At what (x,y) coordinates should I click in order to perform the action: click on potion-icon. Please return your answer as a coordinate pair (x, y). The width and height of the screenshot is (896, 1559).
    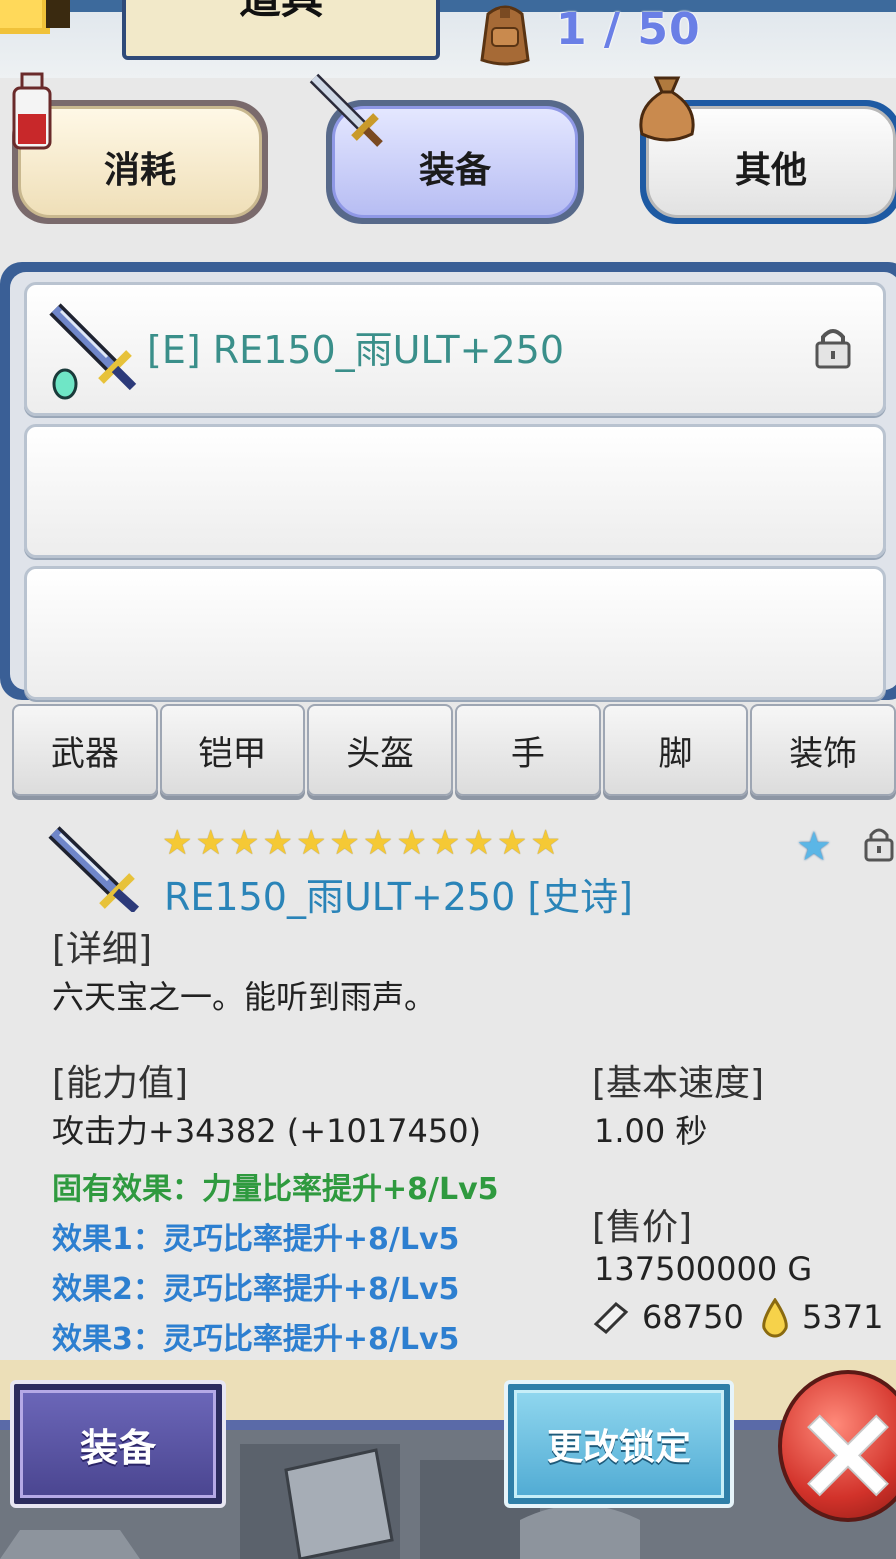
    Looking at the image, I should click on (32, 111).